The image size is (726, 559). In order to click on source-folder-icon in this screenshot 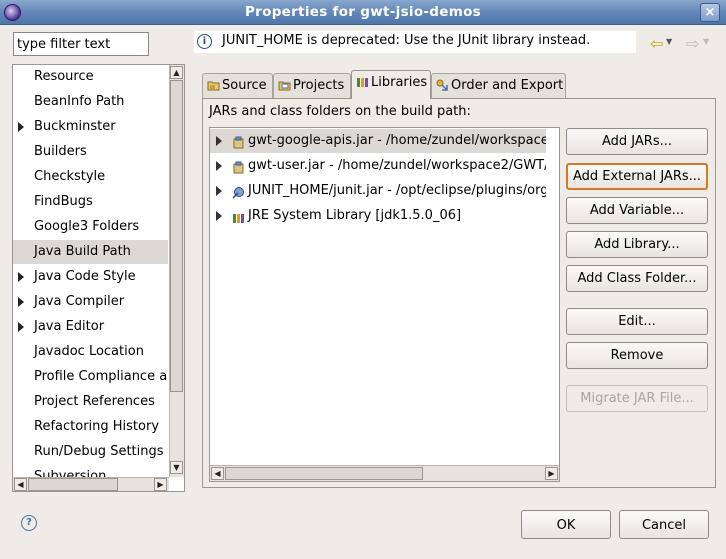, I will do `click(213, 86)`.